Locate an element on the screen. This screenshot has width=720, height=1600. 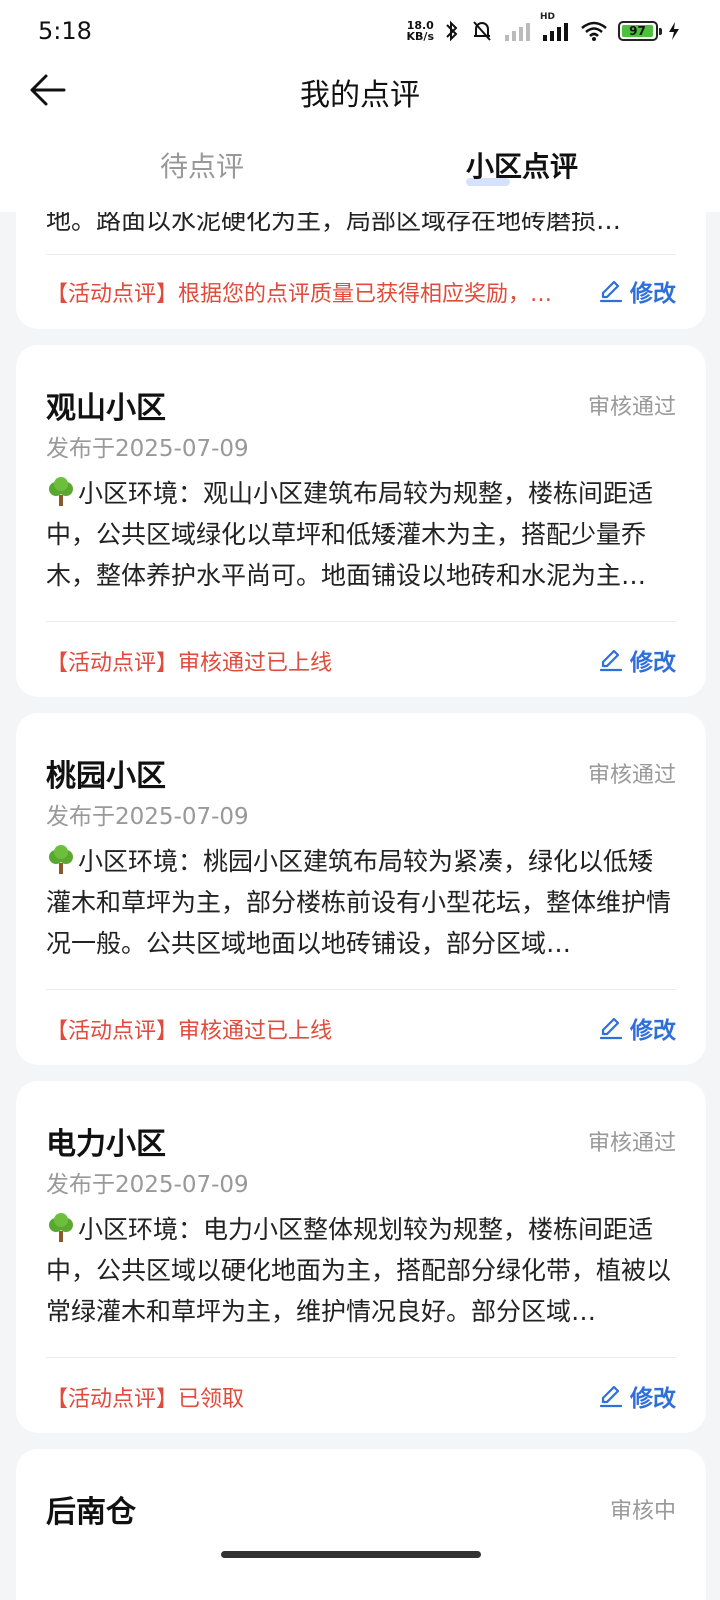
status-bar: 5:18 18.0 KB/s HD 97 is located at coordinates (360, 31).